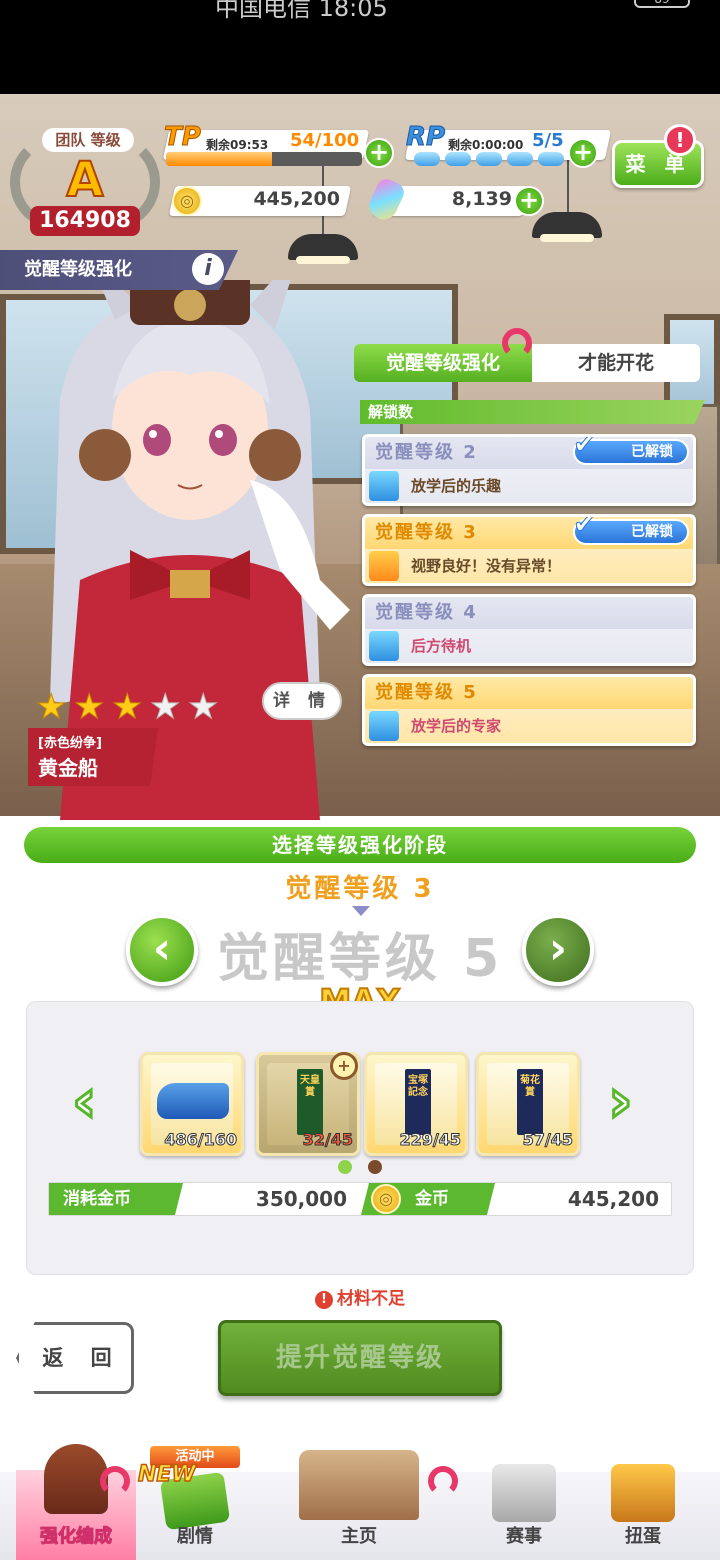  Describe the element at coordinates (548, 140) in the screenshot. I see `rp-value: 5/5` at that location.